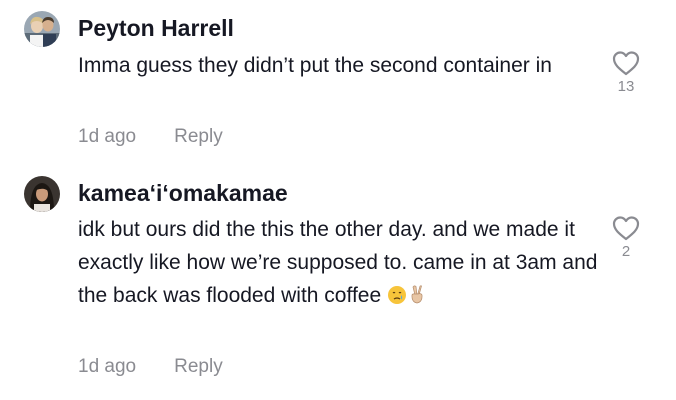 Image resolution: width=676 pixels, height=400 pixels. Describe the element at coordinates (183, 193) in the screenshot. I see `comment-author: kamea‘i‘omakamae` at that location.